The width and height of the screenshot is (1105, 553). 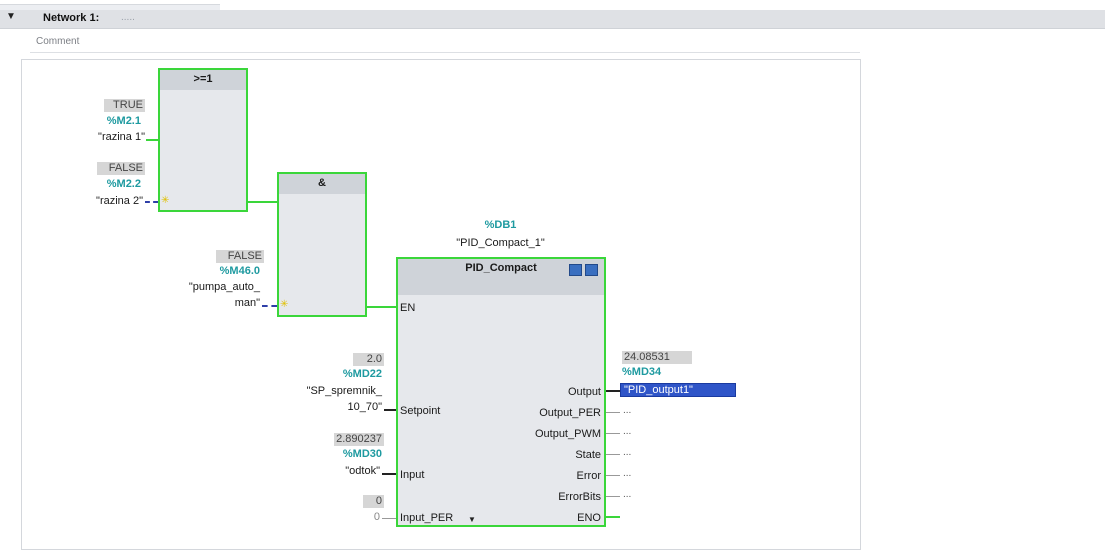 What do you see at coordinates (472, 519) in the screenshot?
I see `chevron-down-icon: ▼` at bounding box center [472, 519].